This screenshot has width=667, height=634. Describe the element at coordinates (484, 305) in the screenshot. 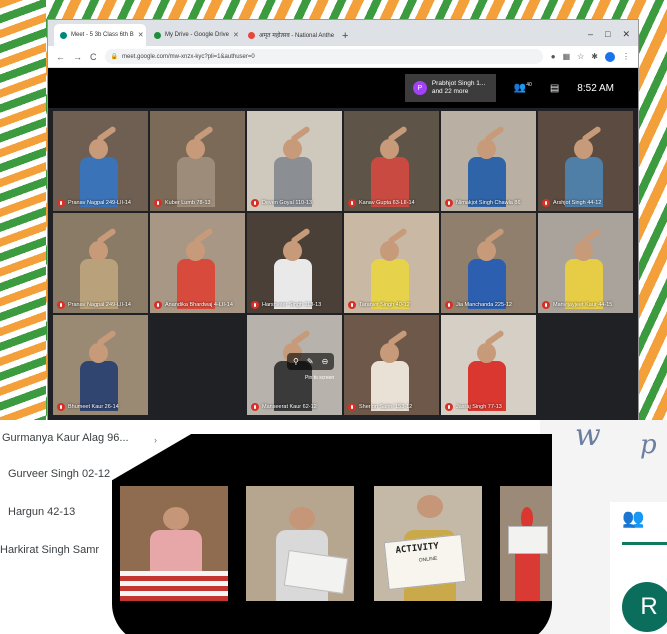

I see `participant-name: Jia Manchanda 225-12` at that location.